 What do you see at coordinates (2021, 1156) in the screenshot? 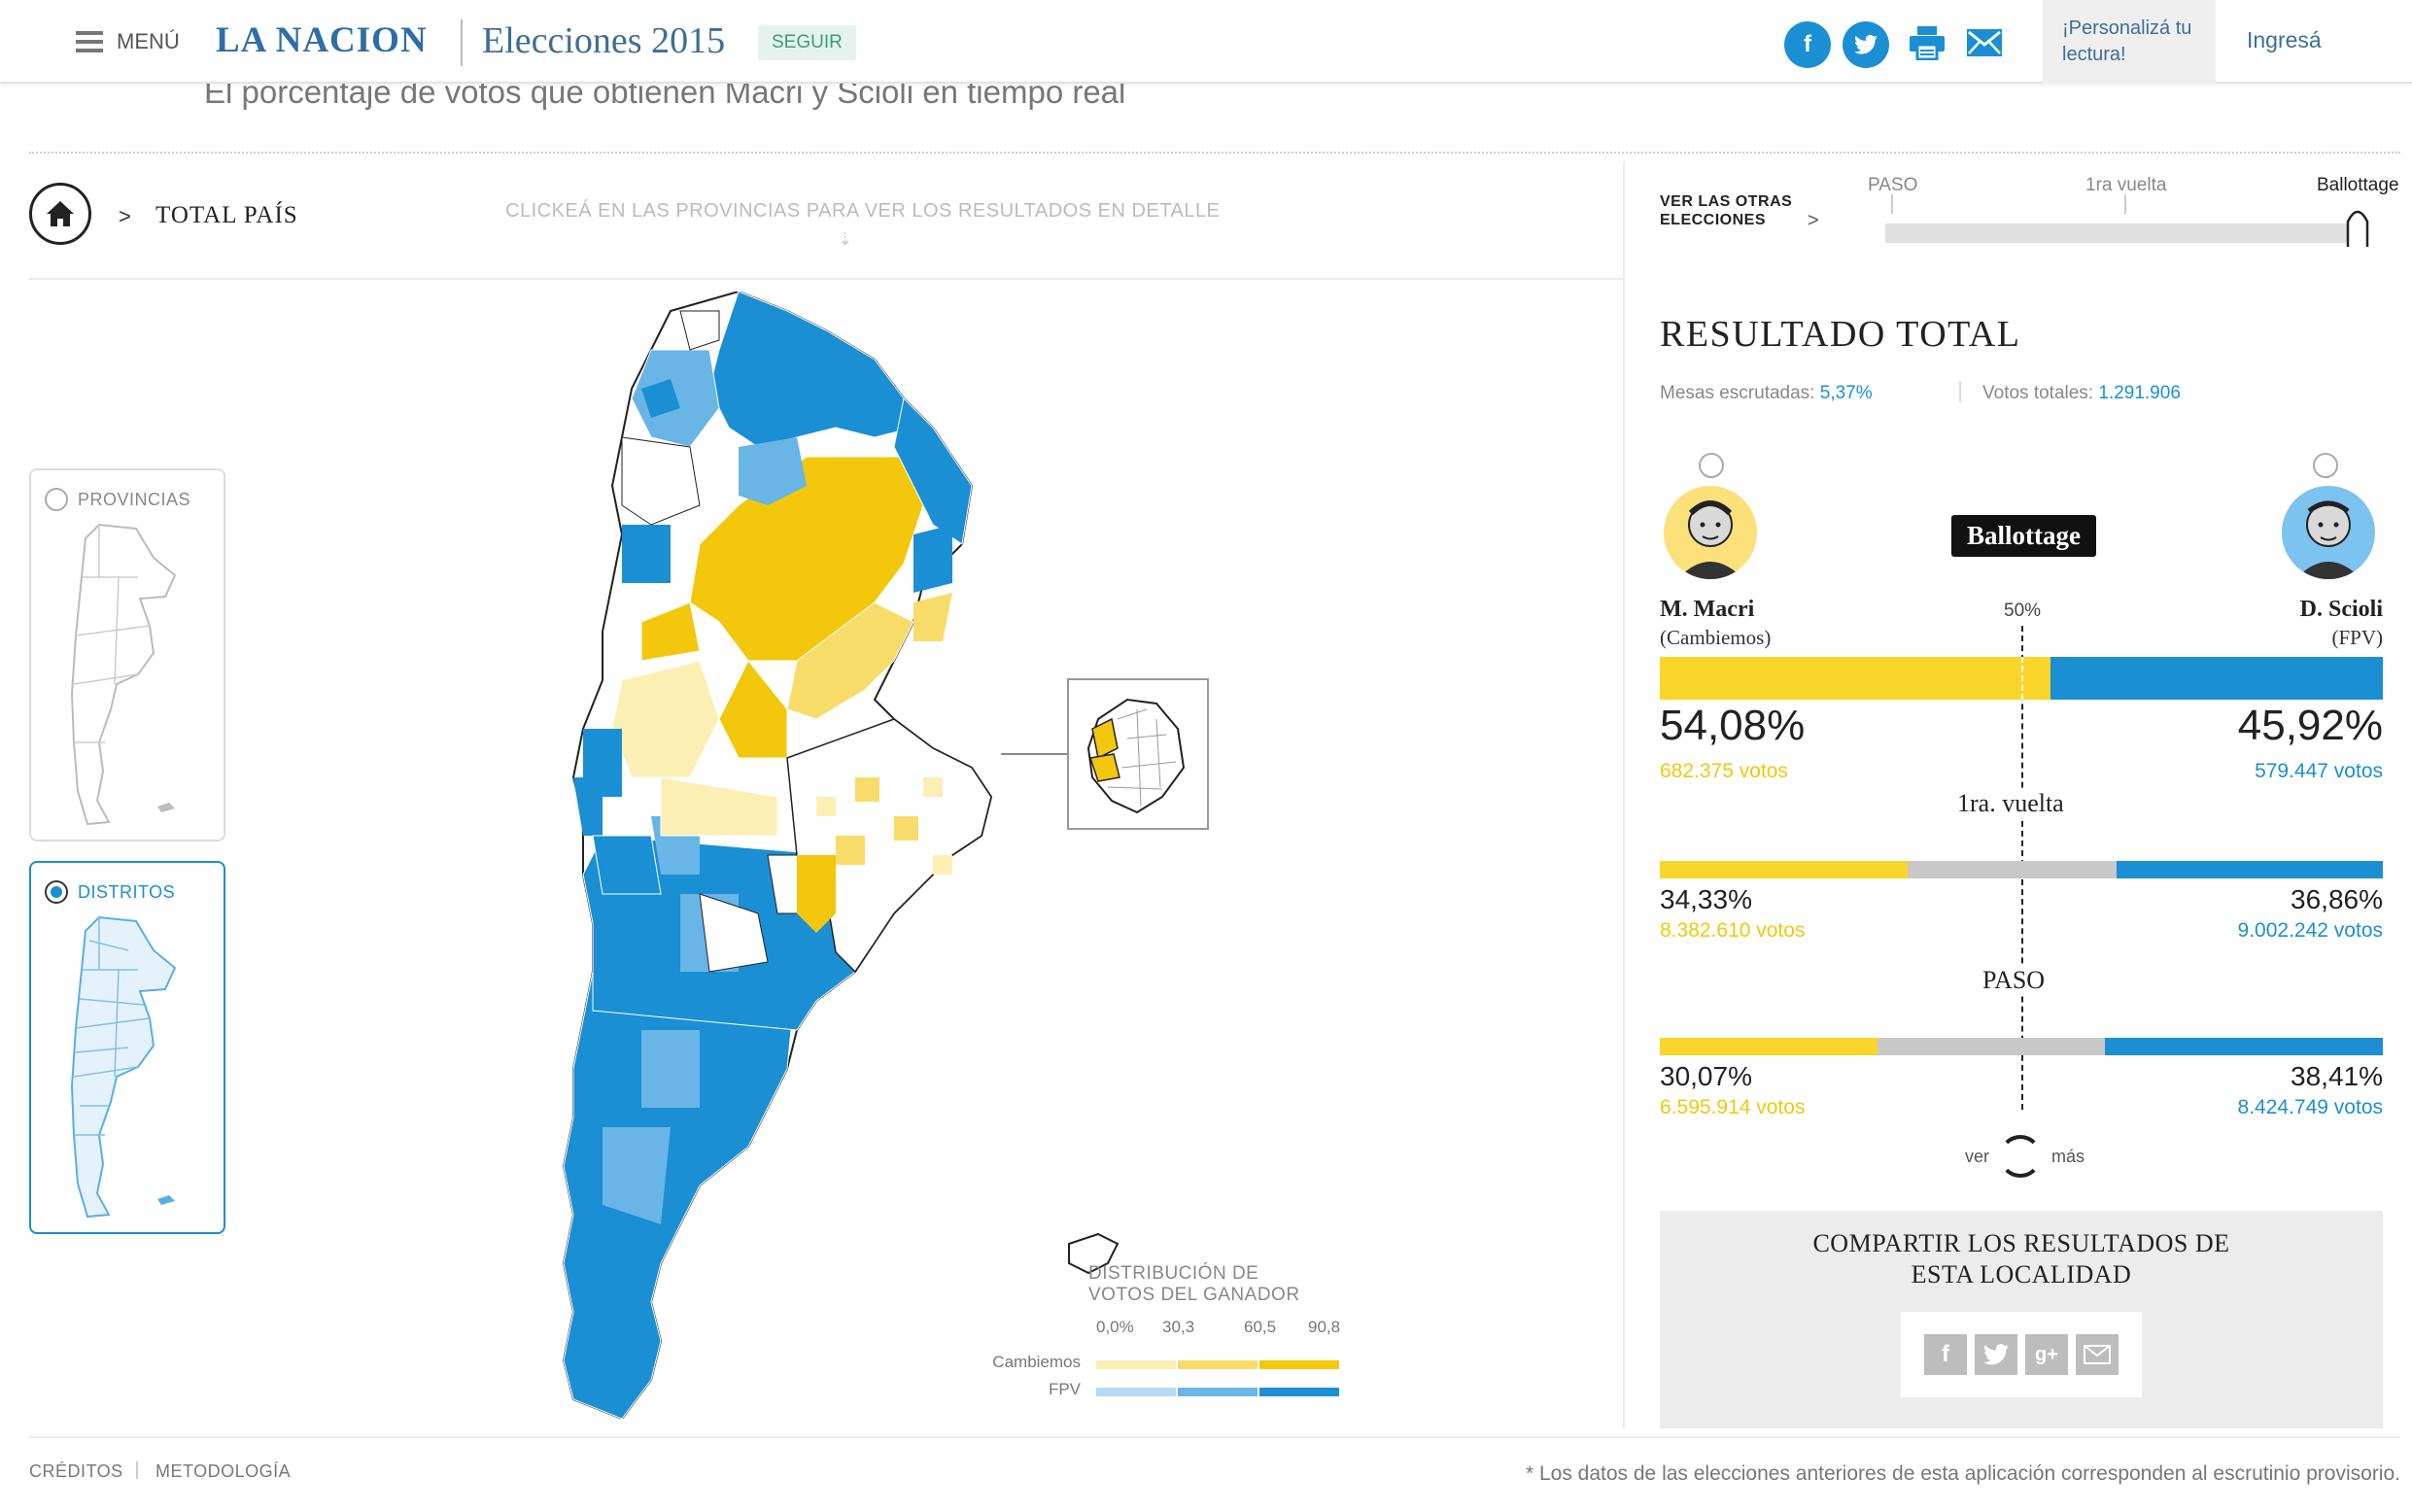
I see `refresh-icon` at bounding box center [2021, 1156].